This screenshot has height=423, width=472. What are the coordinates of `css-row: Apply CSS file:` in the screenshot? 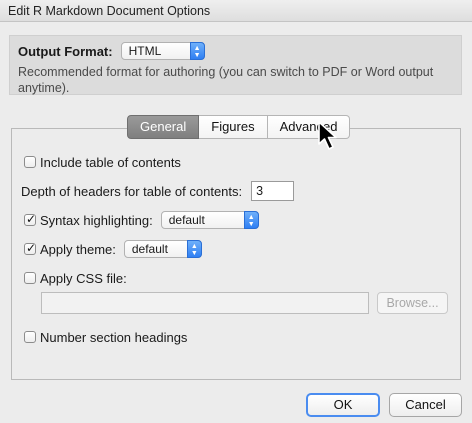 It's located at (75, 278).